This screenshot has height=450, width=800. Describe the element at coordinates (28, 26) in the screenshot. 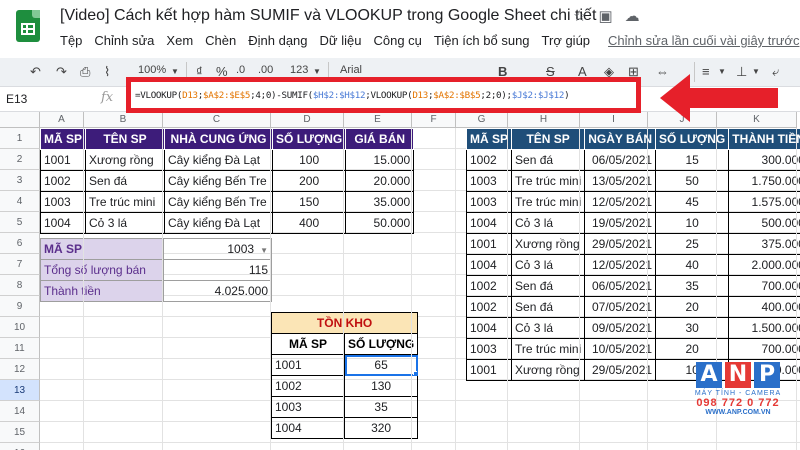

I see `sheets-logo-icon` at that location.